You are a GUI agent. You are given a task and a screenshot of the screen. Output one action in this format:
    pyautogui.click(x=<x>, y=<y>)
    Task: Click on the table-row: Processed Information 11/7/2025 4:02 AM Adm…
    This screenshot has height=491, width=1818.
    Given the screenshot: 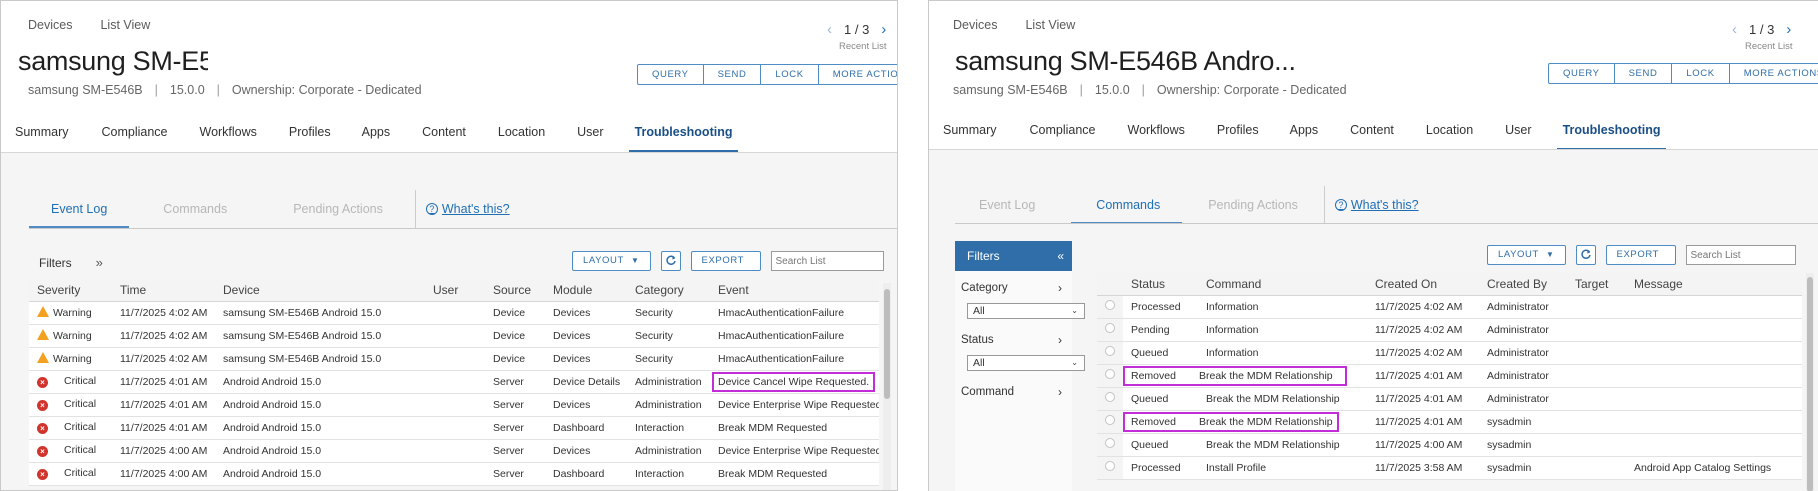 What is the action you would take?
    pyautogui.click(x=1449, y=307)
    